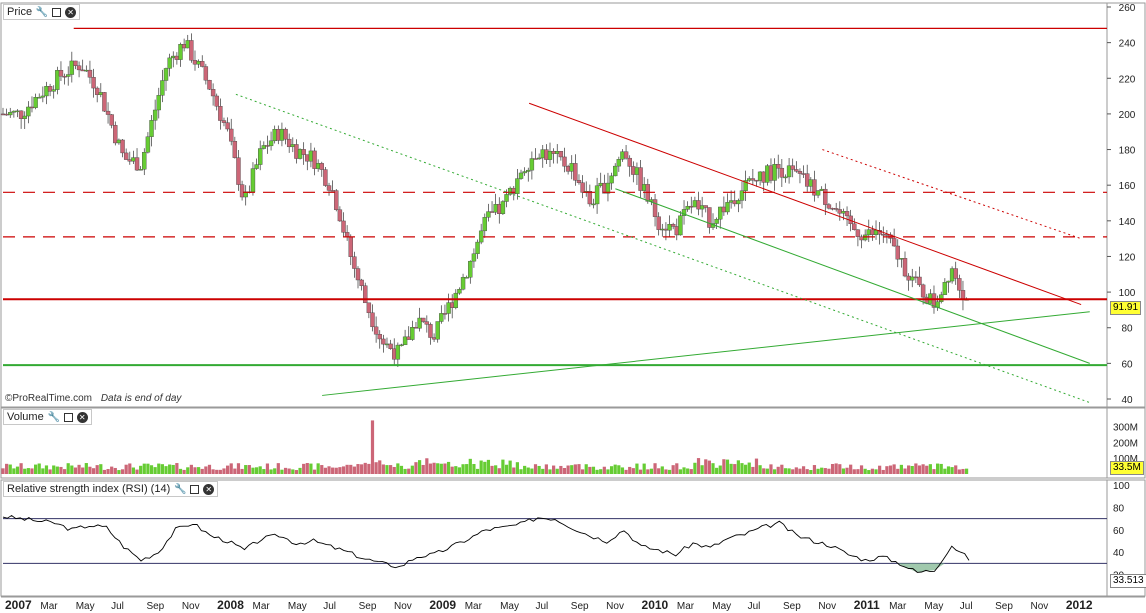  I want to click on watermark-note: Data is end of day, so click(141, 398).